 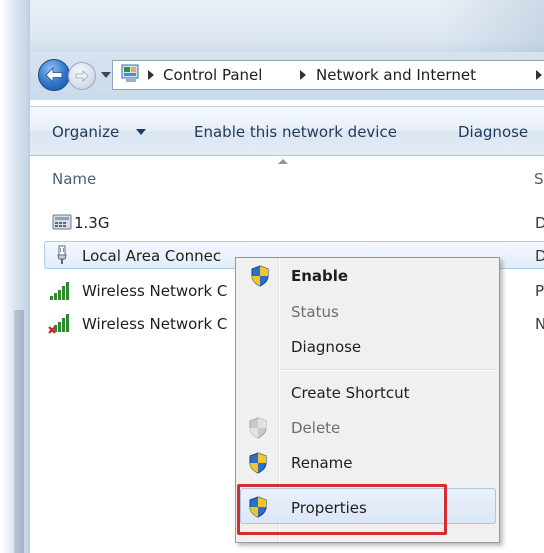 I want to click on list-item-label: 1.3G, so click(x=92, y=223).